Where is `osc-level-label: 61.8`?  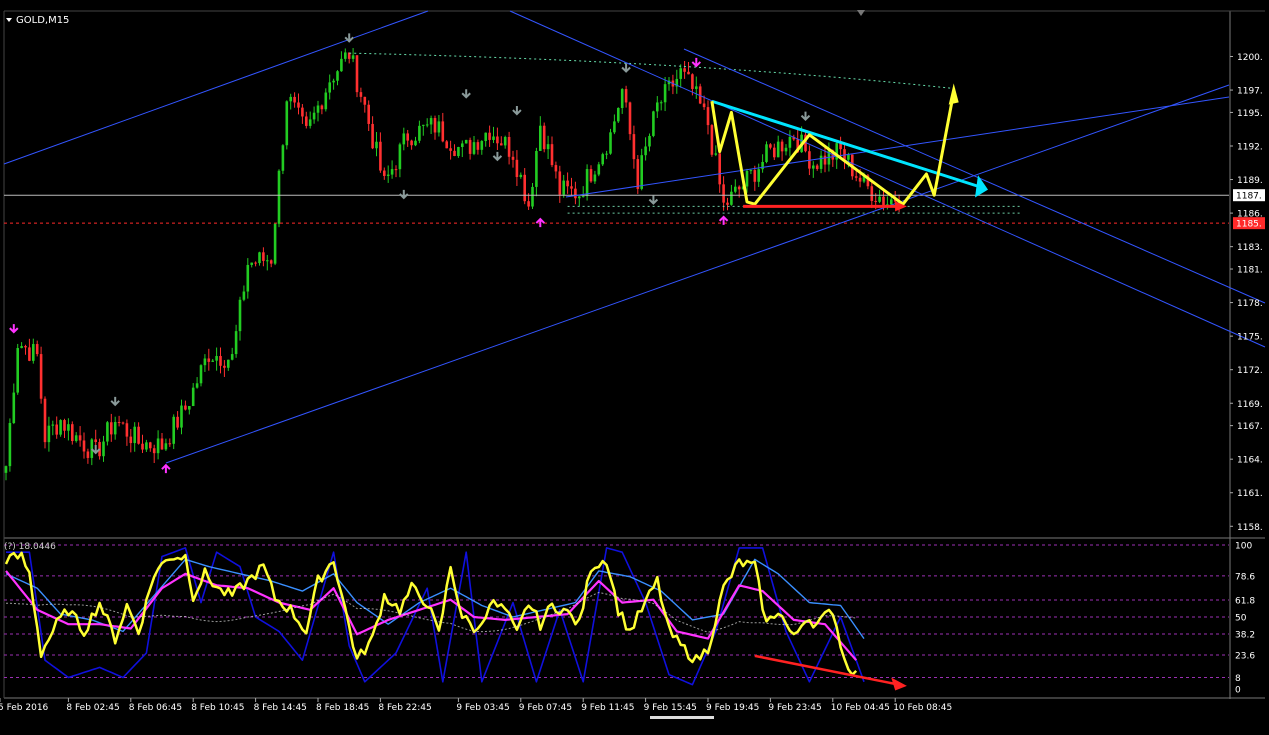 osc-level-label: 61.8 is located at coordinates (1245, 602).